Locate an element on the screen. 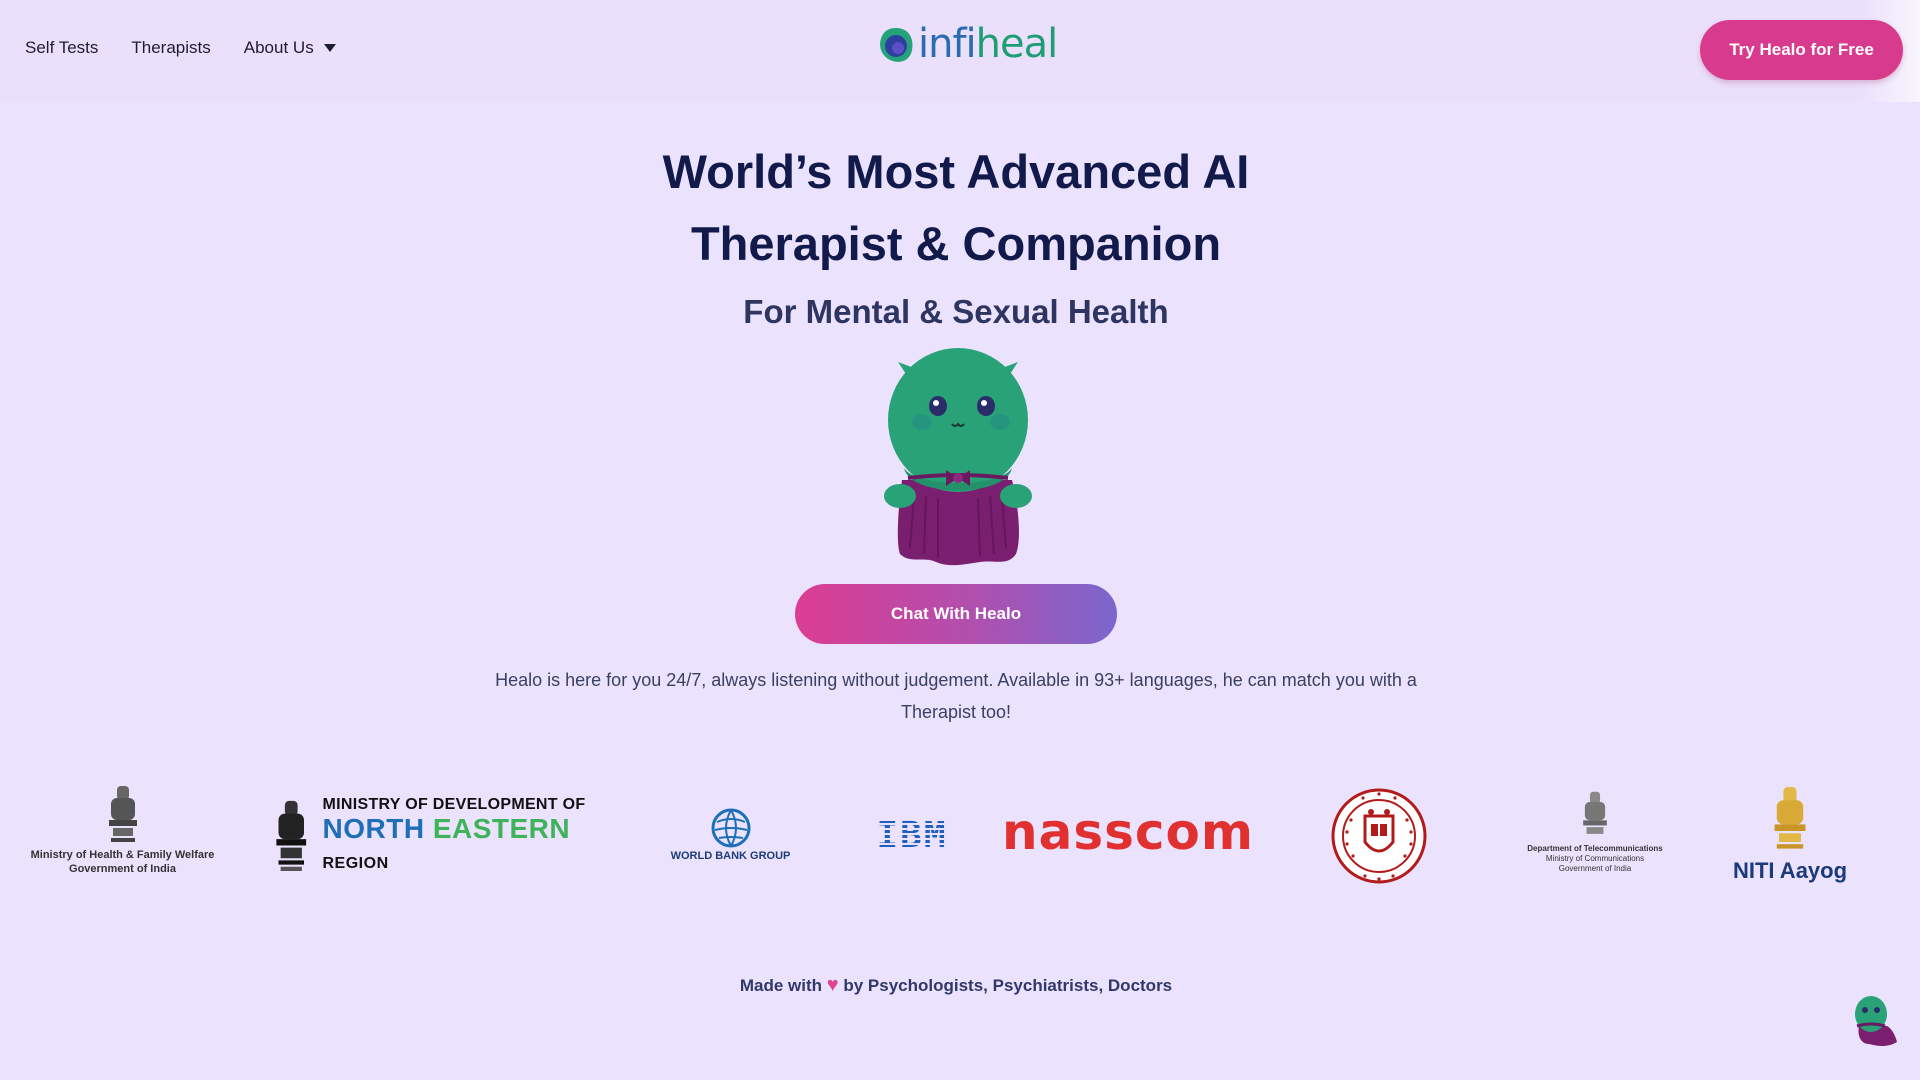 Image resolution: width=1920 pixels, height=1080 pixels. nasscom-wordmark: nasscom is located at coordinates (1128, 832).